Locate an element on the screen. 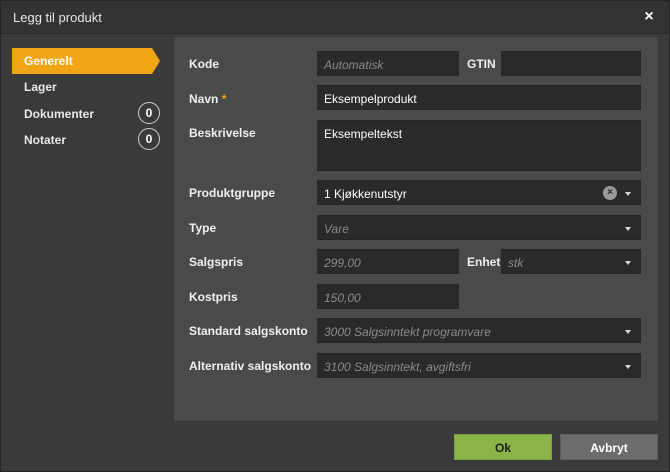 Image resolution: width=670 pixels, height=472 pixels. enhet-label: Enhet is located at coordinates (484, 262).